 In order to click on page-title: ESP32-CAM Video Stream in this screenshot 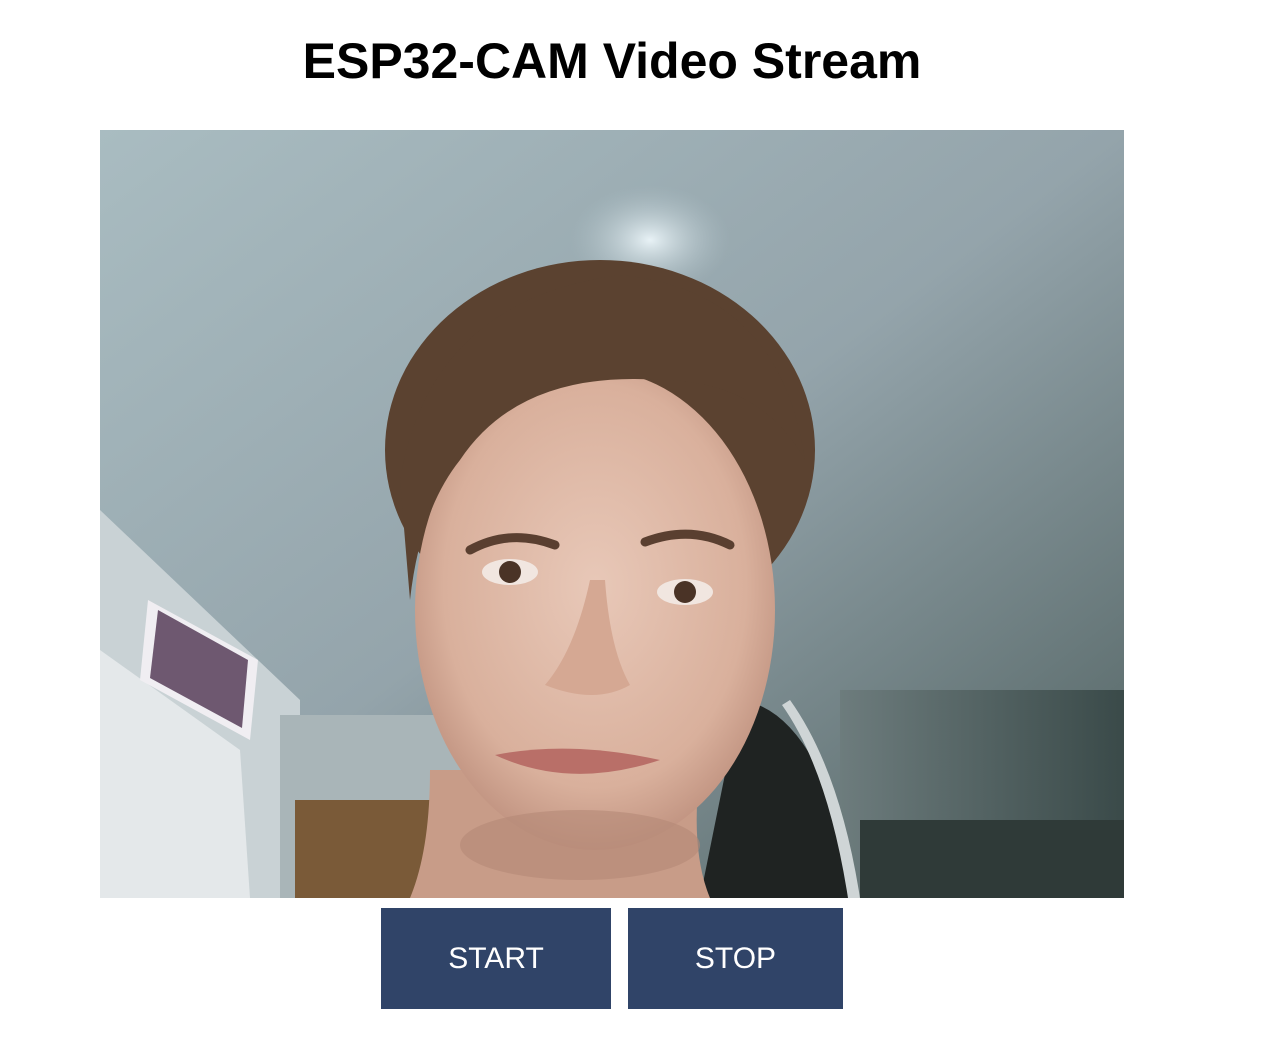, I will do `click(612, 61)`.